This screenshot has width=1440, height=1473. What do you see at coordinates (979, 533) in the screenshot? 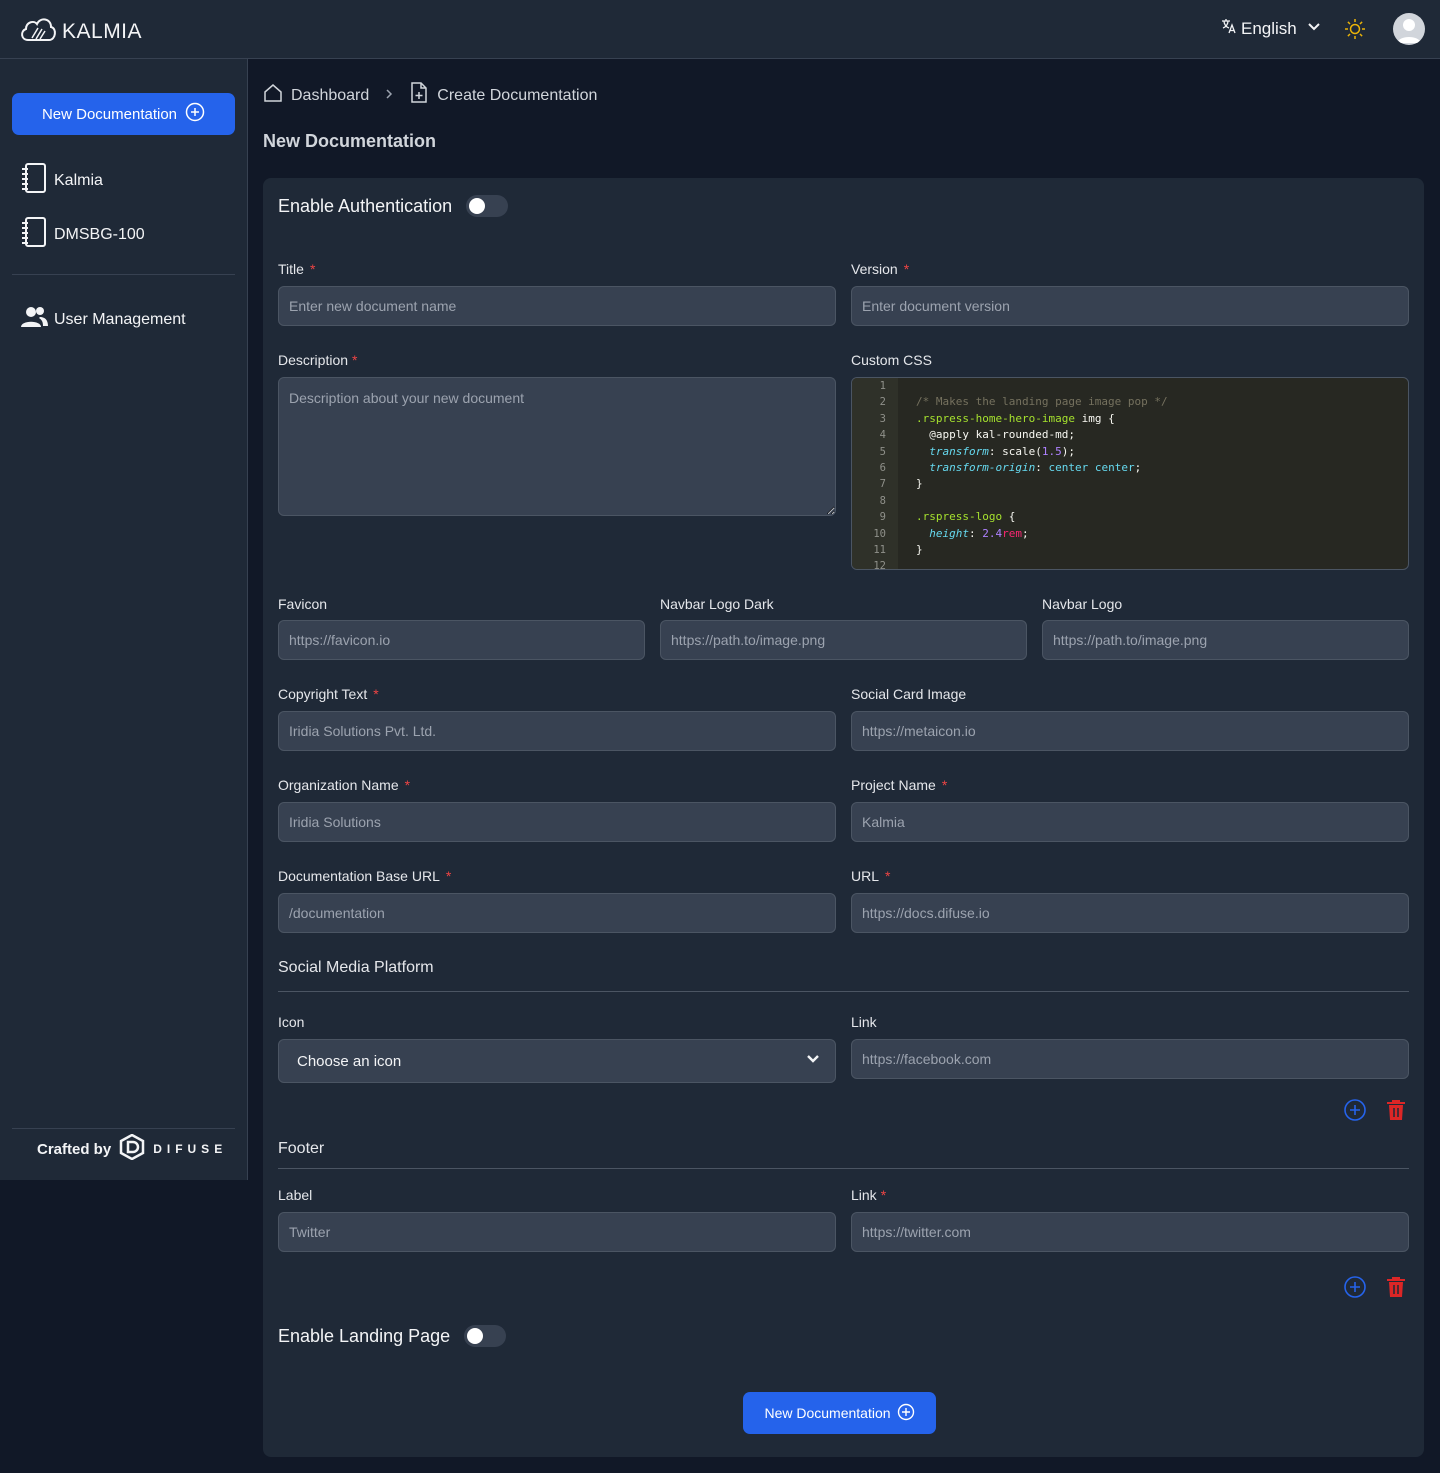
I see `code-line: height: 2.4rem;` at bounding box center [979, 533].